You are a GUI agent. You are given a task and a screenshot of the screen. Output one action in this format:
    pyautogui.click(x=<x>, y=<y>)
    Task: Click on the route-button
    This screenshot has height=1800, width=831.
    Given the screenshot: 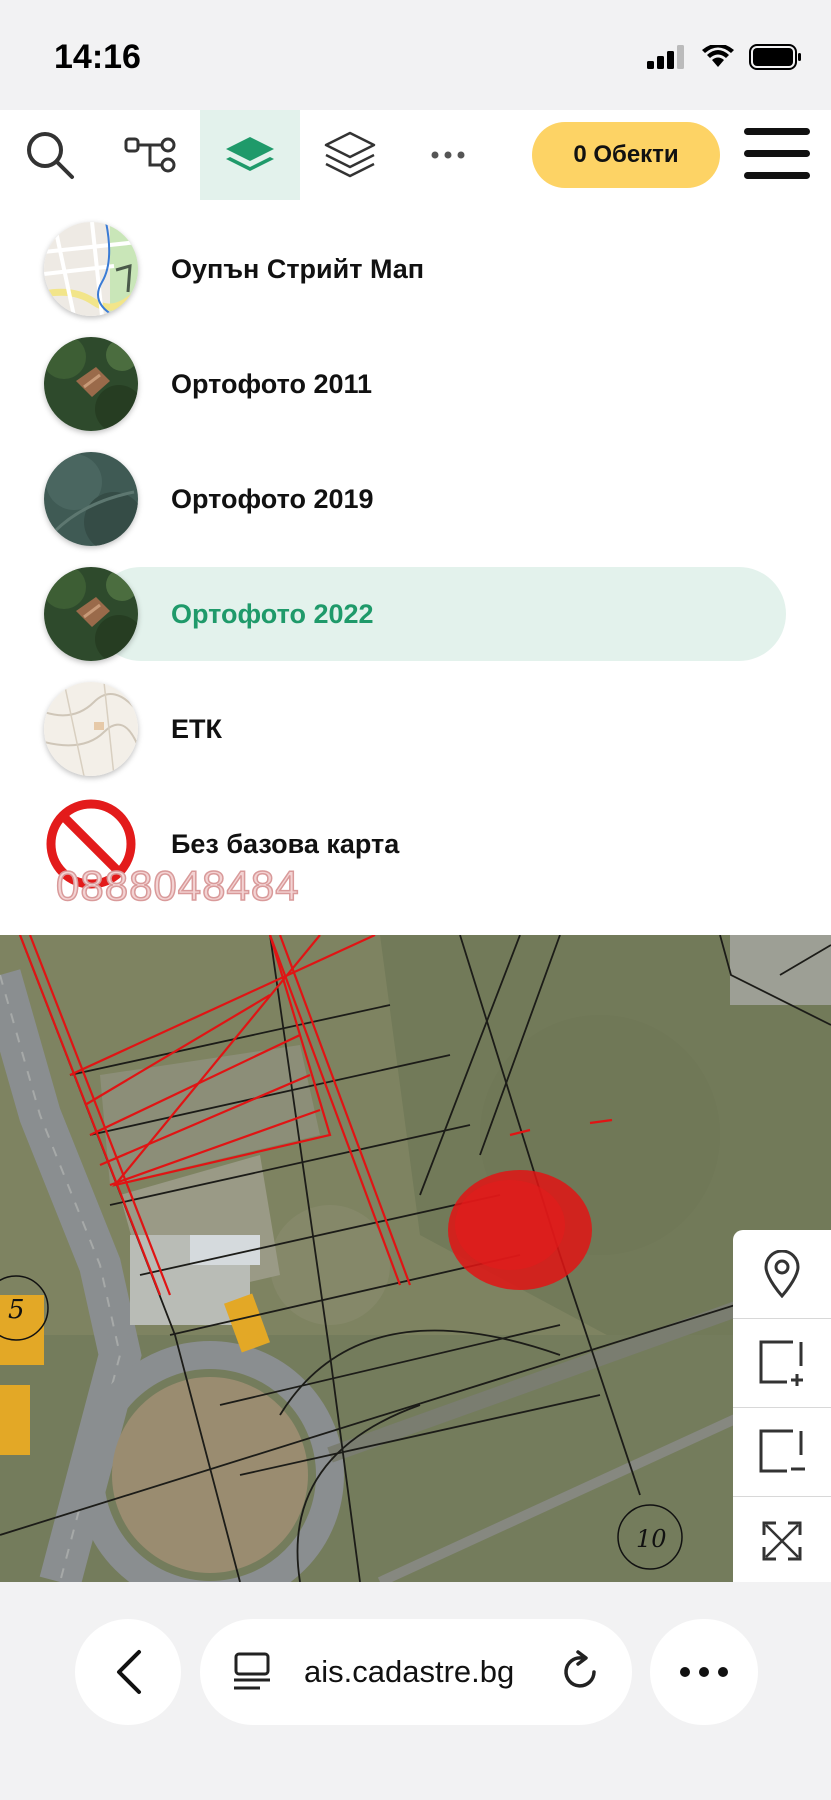 What is the action you would take?
    pyautogui.click(x=150, y=155)
    